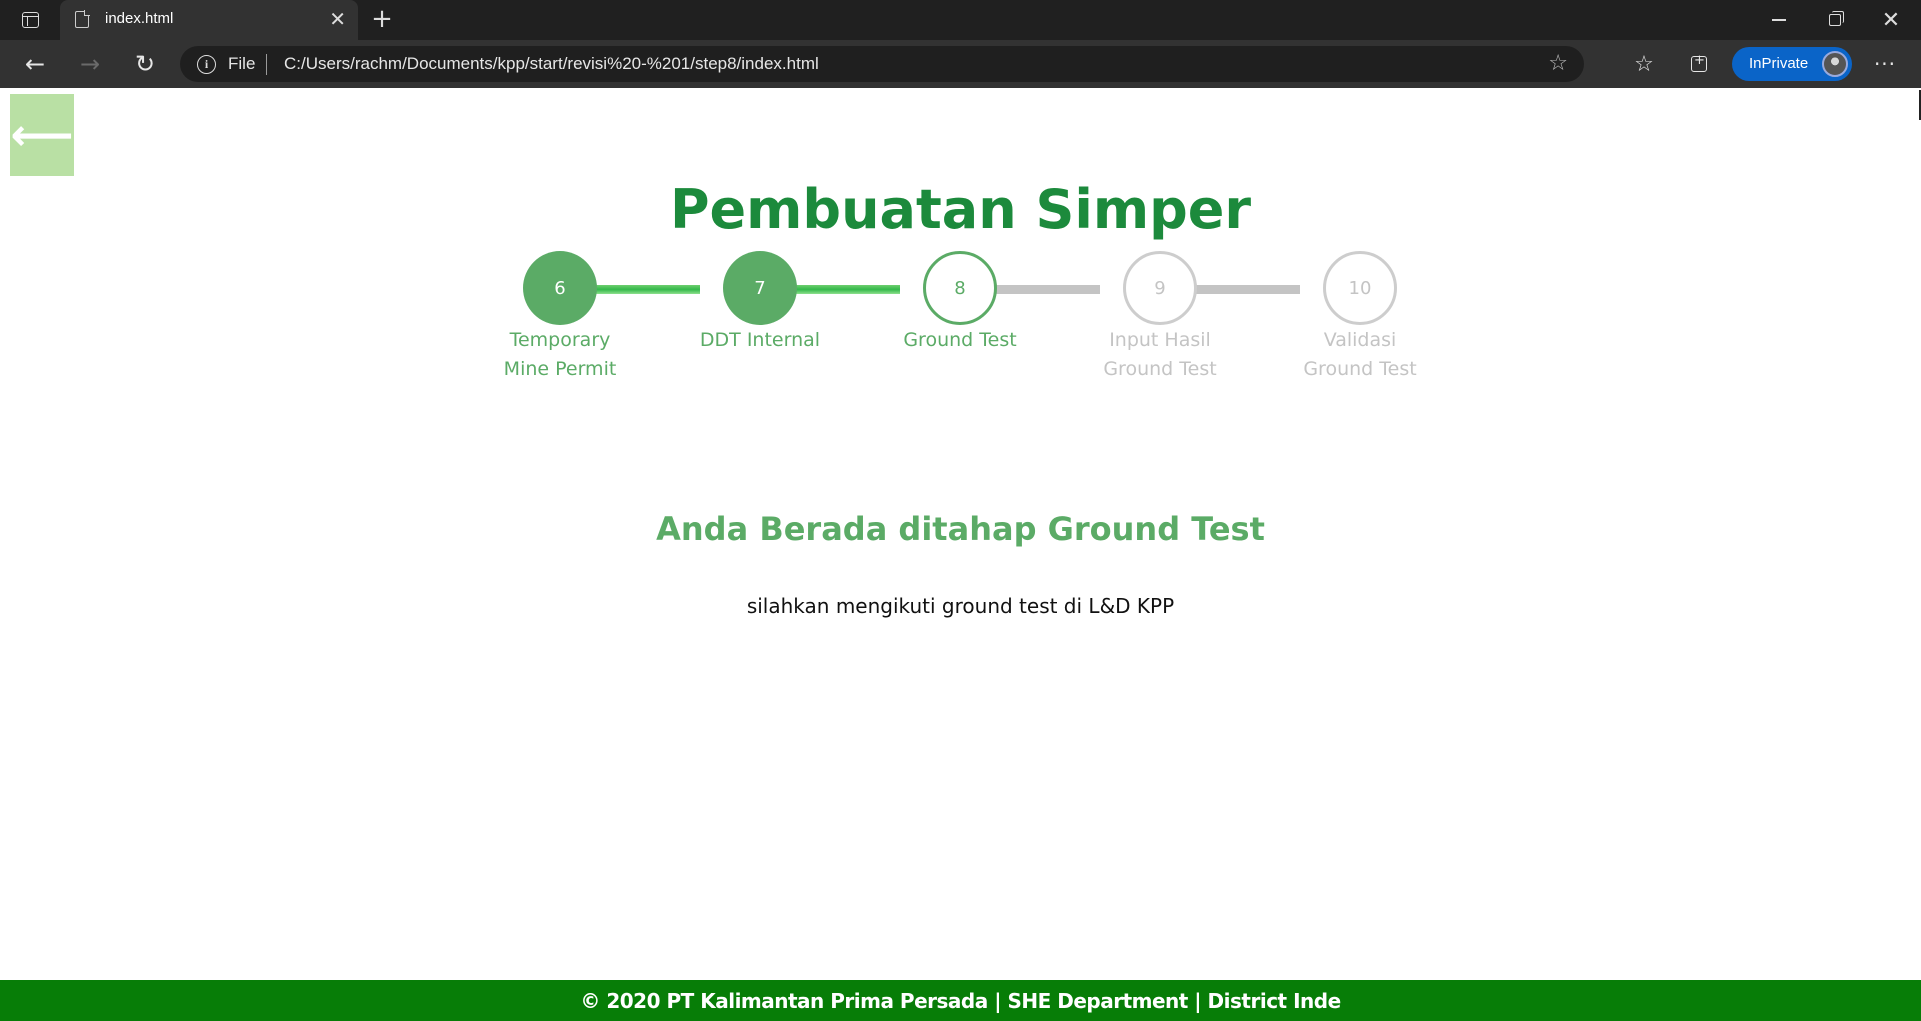 Image resolution: width=1921 pixels, height=1021 pixels. I want to click on forward-button: →, so click(90, 64).